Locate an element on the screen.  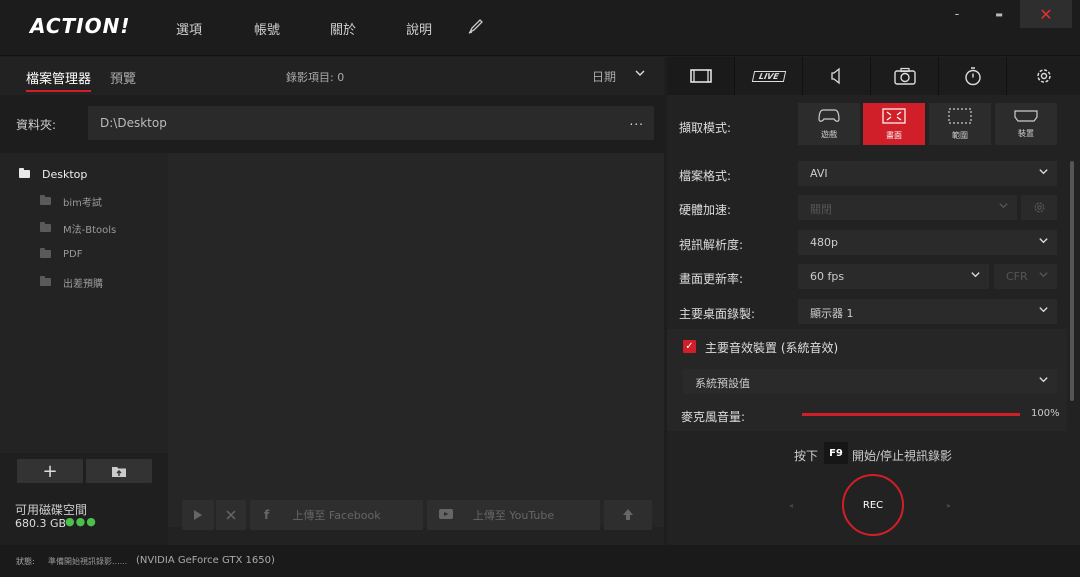
maximize-button: ▬ is located at coordinates (999, 14).